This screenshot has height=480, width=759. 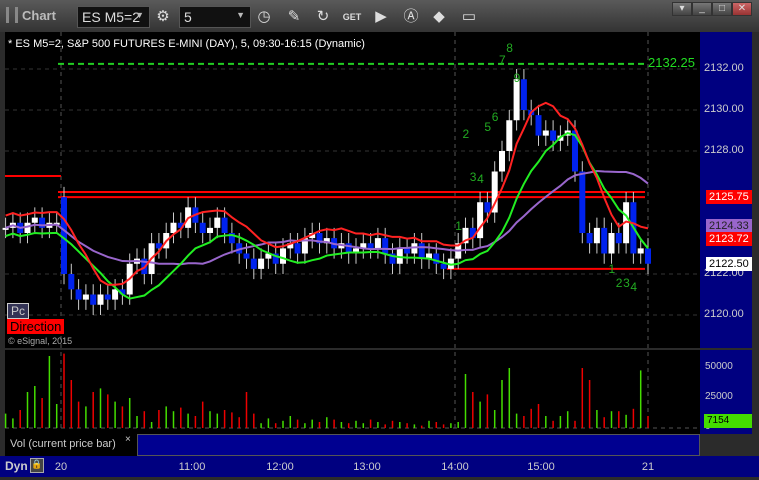 What do you see at coordinates (280, 467) in the screenshot?
I see `time-tick-label: 12:00` at bounding box center [280, 467].